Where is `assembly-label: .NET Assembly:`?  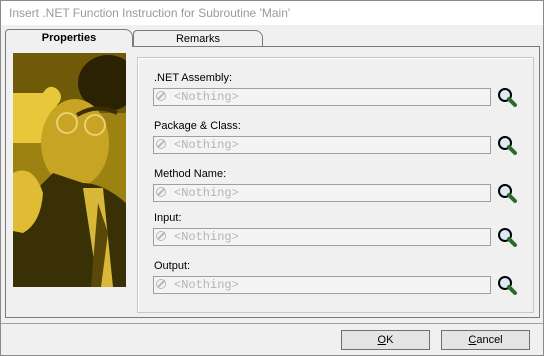
assembly-label: .NET Assembly: is located at coordinates (193, 78).